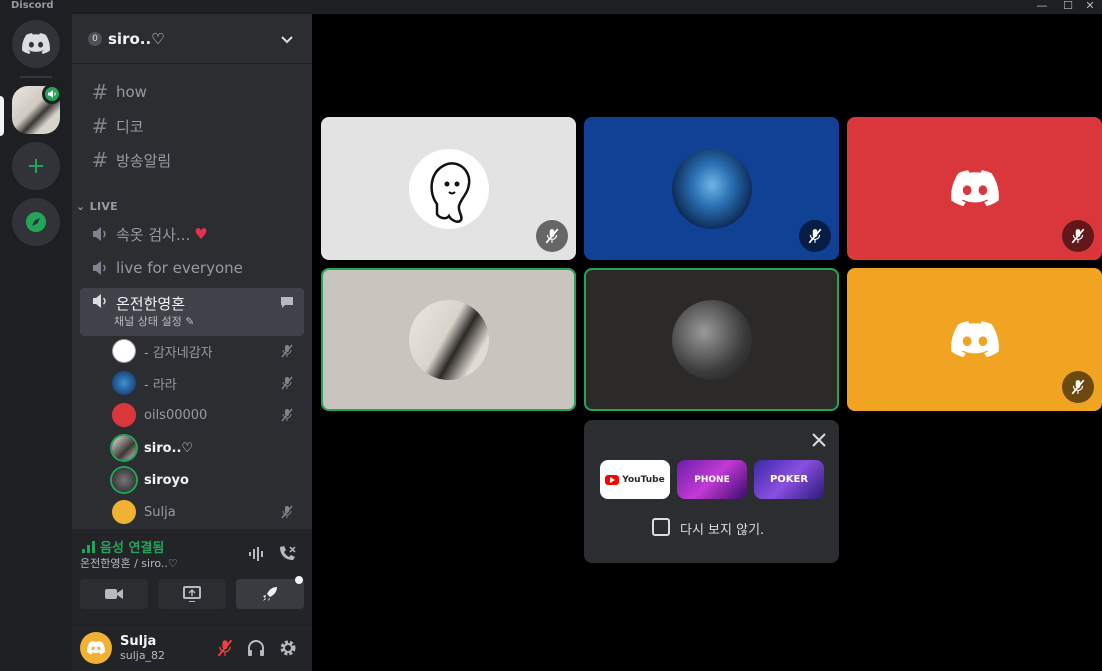 Image resolution: width=1102 pixels, height=671 pixels. What do you see at coordinates (142, 648) in the screenshot?
I see `user-names: Sulja sulja_82` at bounding box center [142, 648].